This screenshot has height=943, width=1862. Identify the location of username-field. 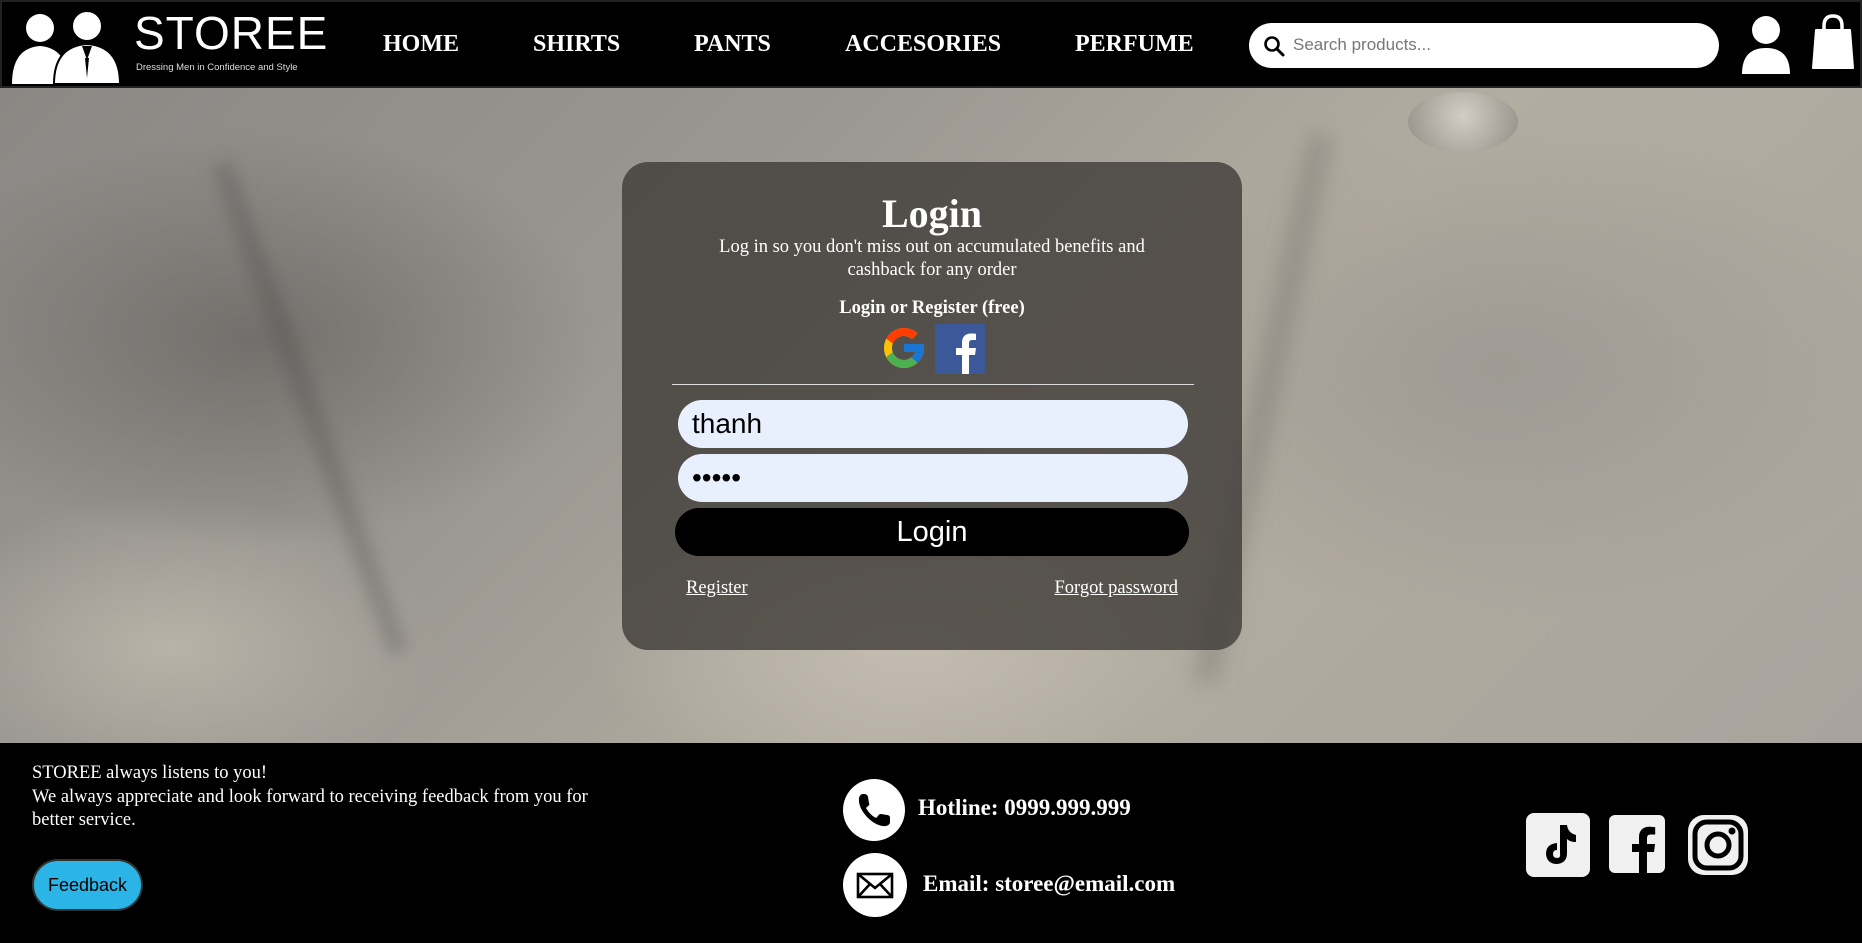
(933, 424).